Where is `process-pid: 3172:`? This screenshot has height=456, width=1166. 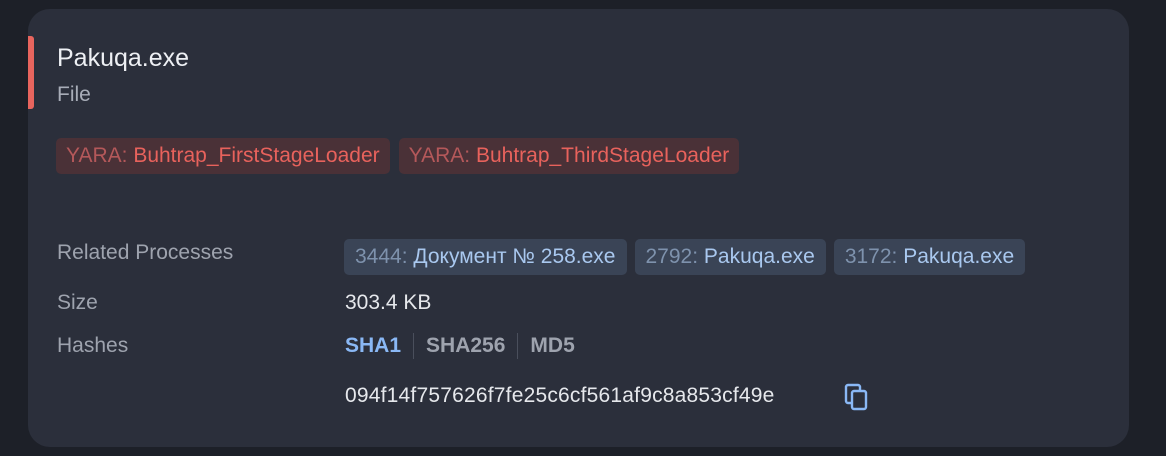
process-pid: 3172: is located at coordinates (871, 256).